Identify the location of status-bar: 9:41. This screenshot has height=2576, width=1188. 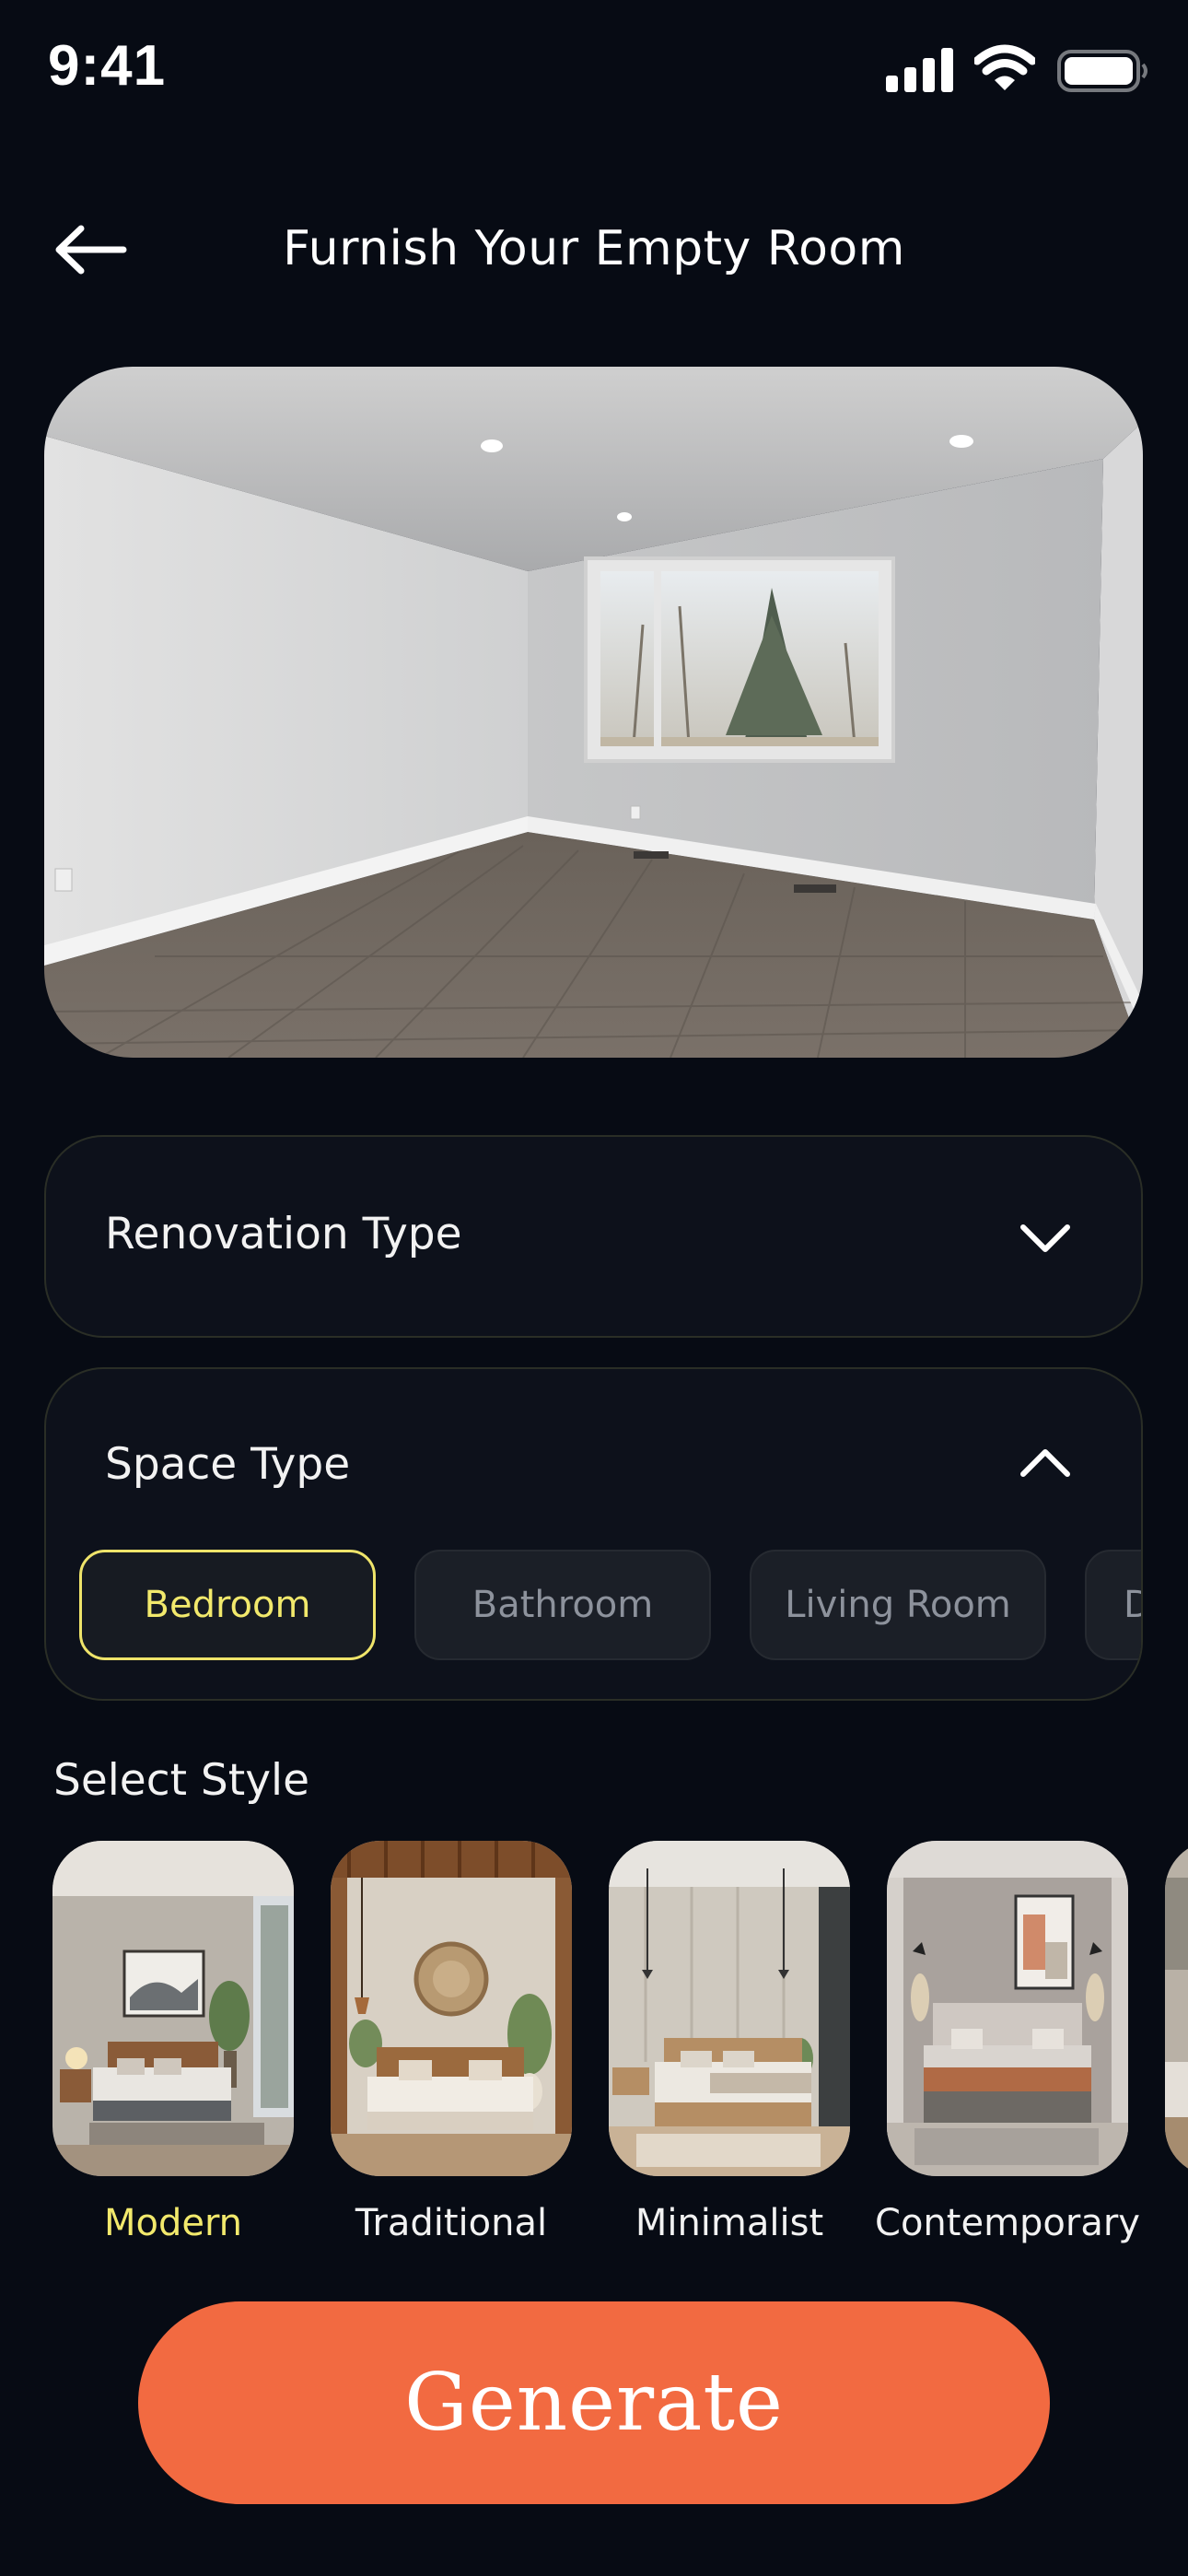
(594, 69).